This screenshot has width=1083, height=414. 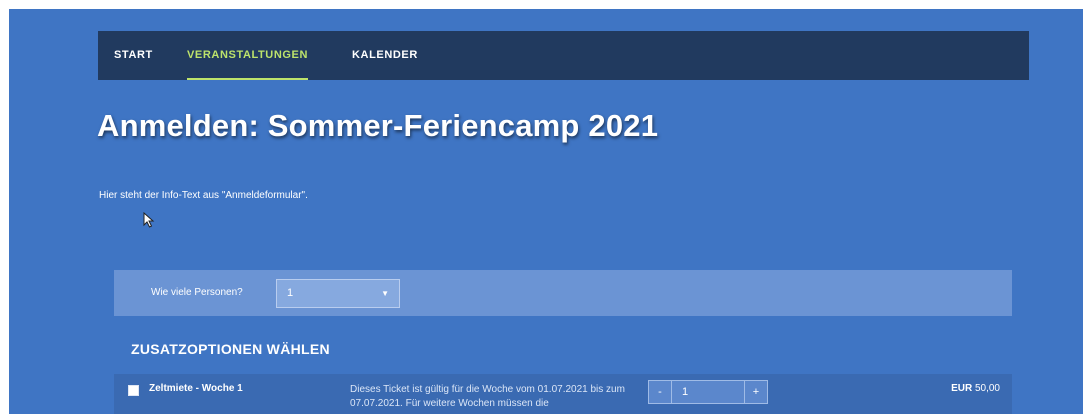 I want to click on page-title: Anmelden: Sommer-Feriencamp 2021, so click(x=378, y=125).